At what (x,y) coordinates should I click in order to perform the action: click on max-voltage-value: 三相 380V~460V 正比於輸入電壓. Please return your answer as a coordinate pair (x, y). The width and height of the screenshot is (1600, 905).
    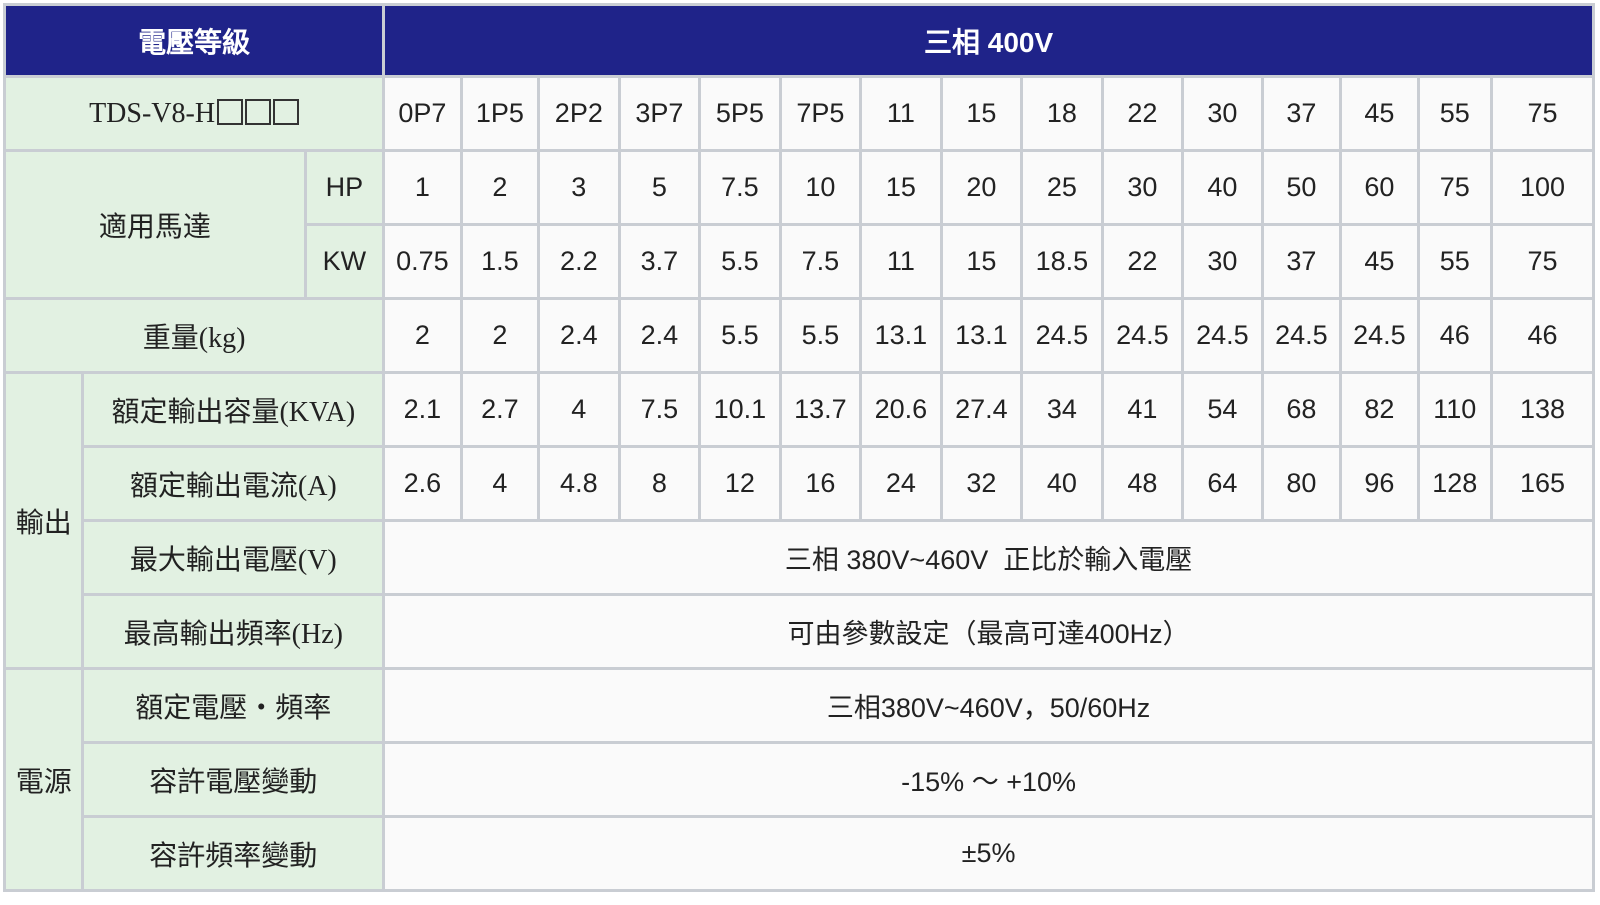
    Looking at the image, I should click on (988, 557).